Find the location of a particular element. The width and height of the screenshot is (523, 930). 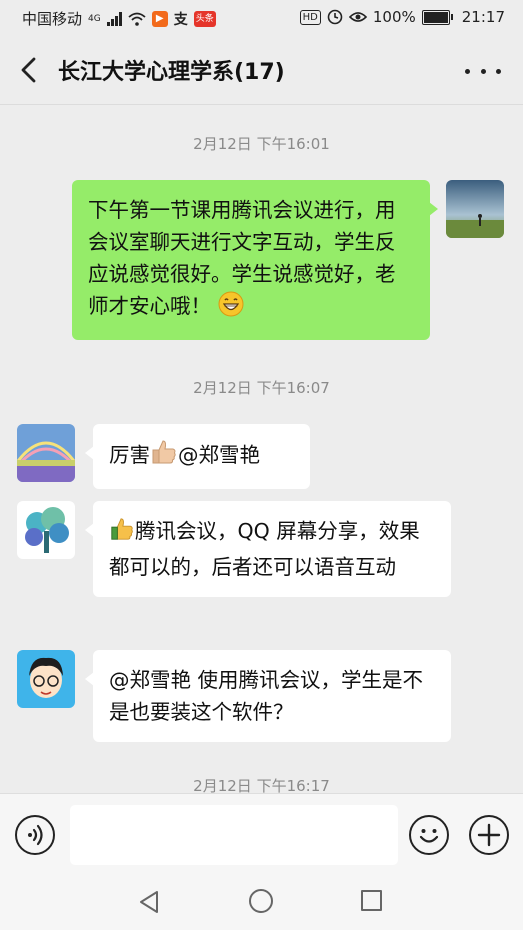

timestamp: 2月12日 下午16:07 is located at coordinates (261, 388).